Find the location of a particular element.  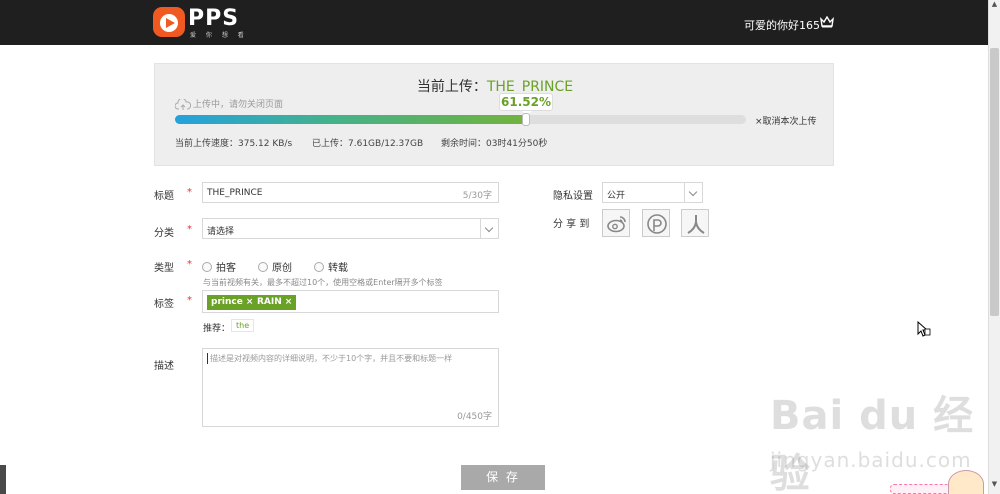

type-radio-repost: 转载 is located at coordinates (331, 266).